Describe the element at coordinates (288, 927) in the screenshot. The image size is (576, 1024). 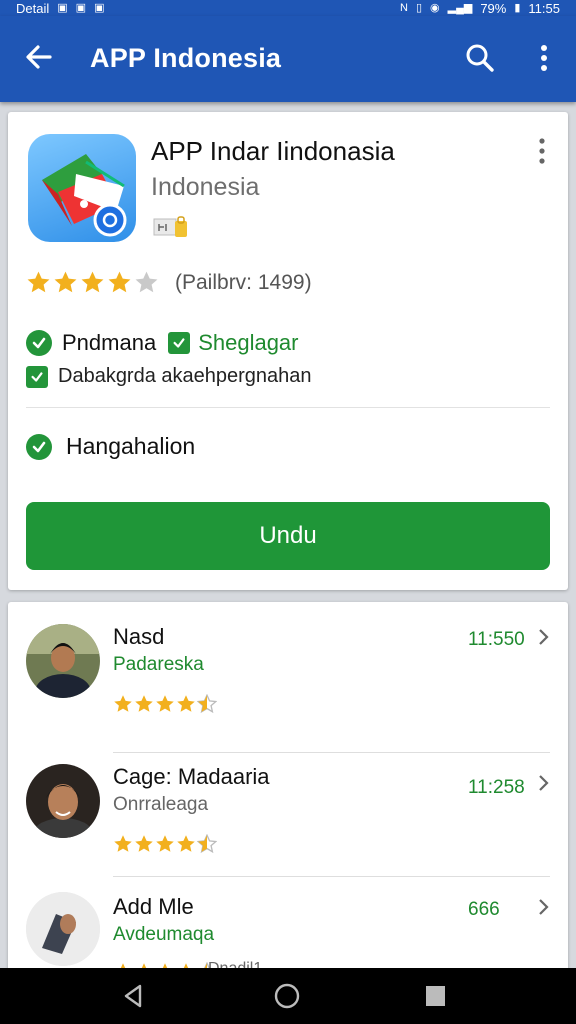
I see `review-item: Add Mle Avdeumaqa Dnadil1 666` at that location.